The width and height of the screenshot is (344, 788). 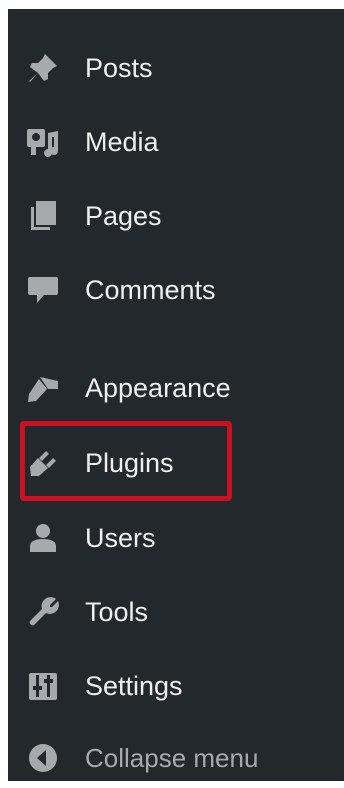 I want to click on collapse-arrow-icon, so click(x=43, y=758).